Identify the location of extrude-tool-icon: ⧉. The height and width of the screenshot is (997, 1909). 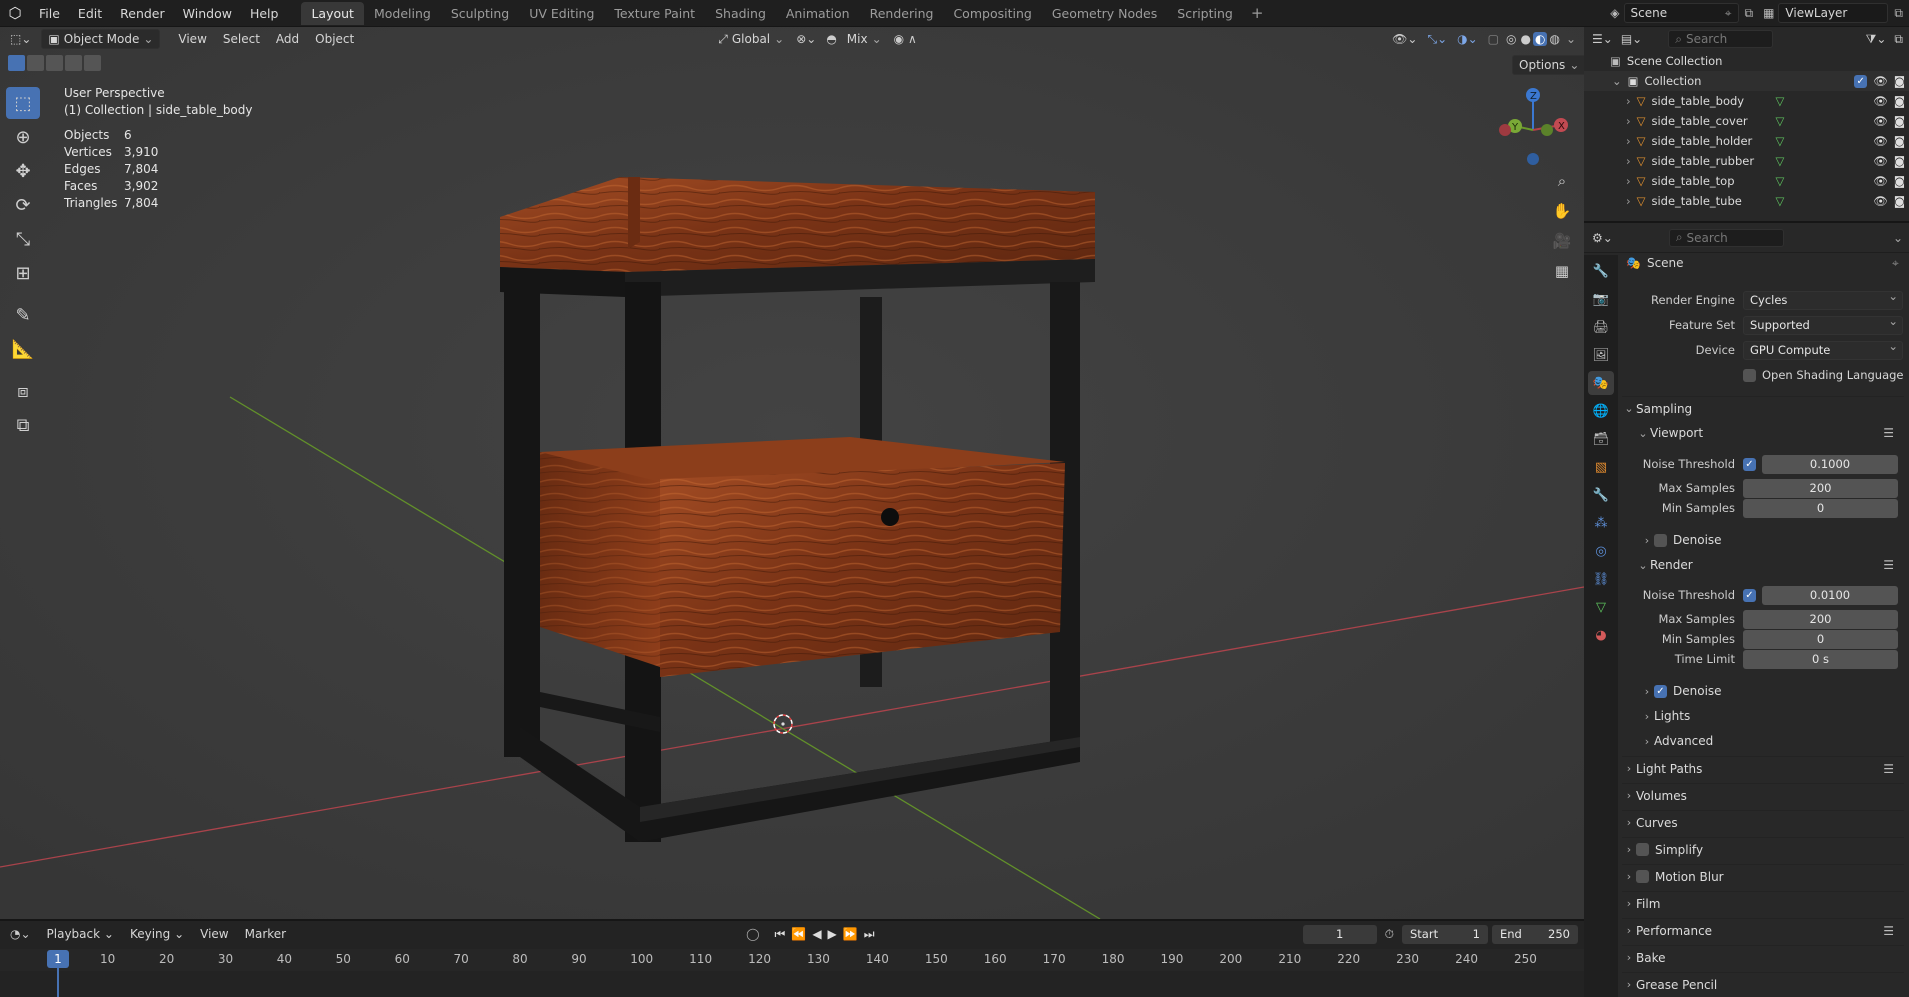
(23, 425).